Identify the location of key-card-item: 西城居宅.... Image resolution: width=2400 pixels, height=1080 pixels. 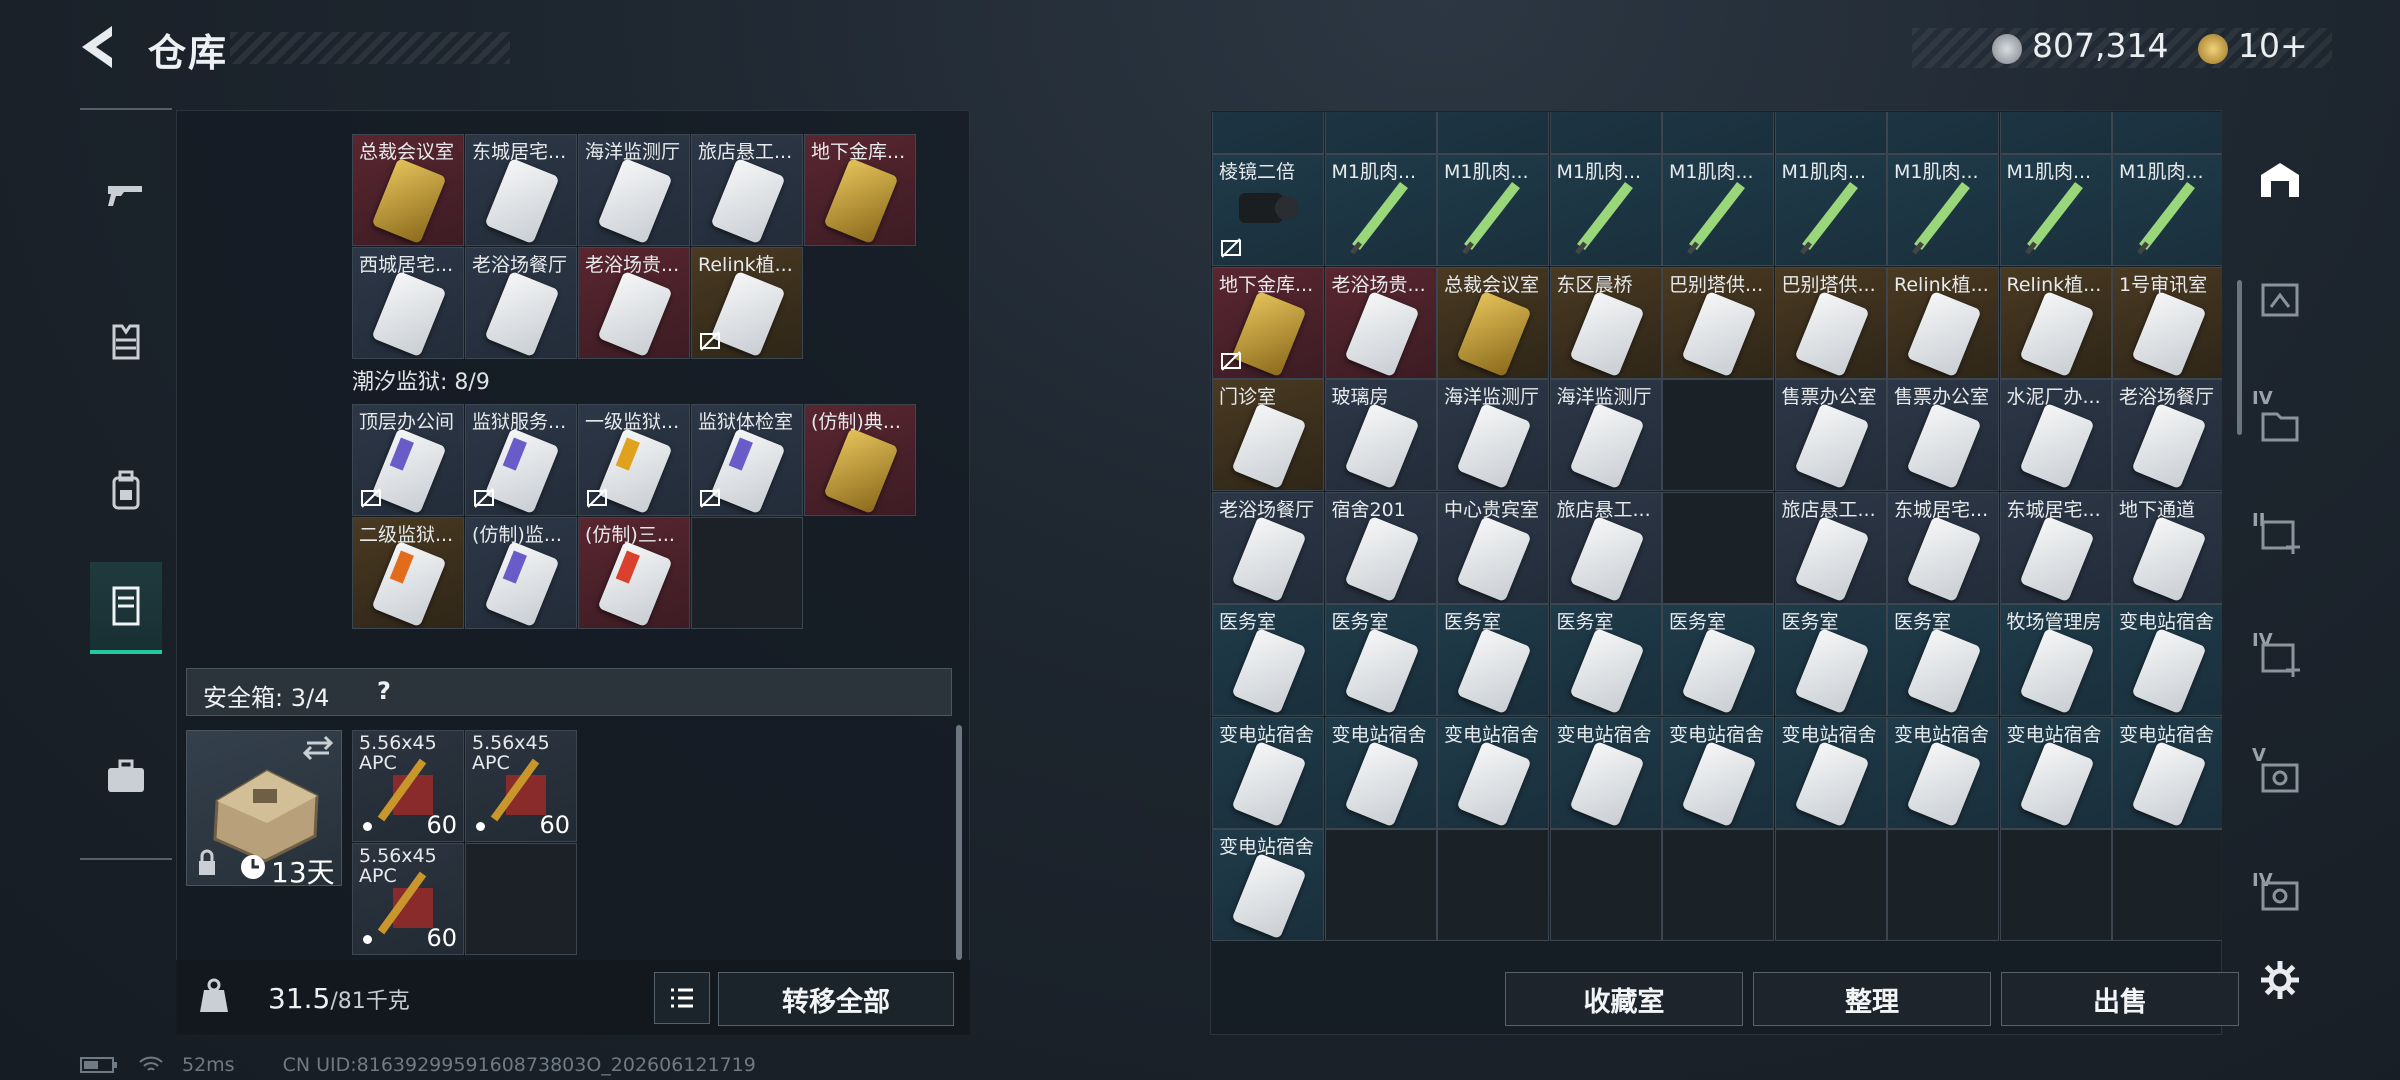
(408, 303).